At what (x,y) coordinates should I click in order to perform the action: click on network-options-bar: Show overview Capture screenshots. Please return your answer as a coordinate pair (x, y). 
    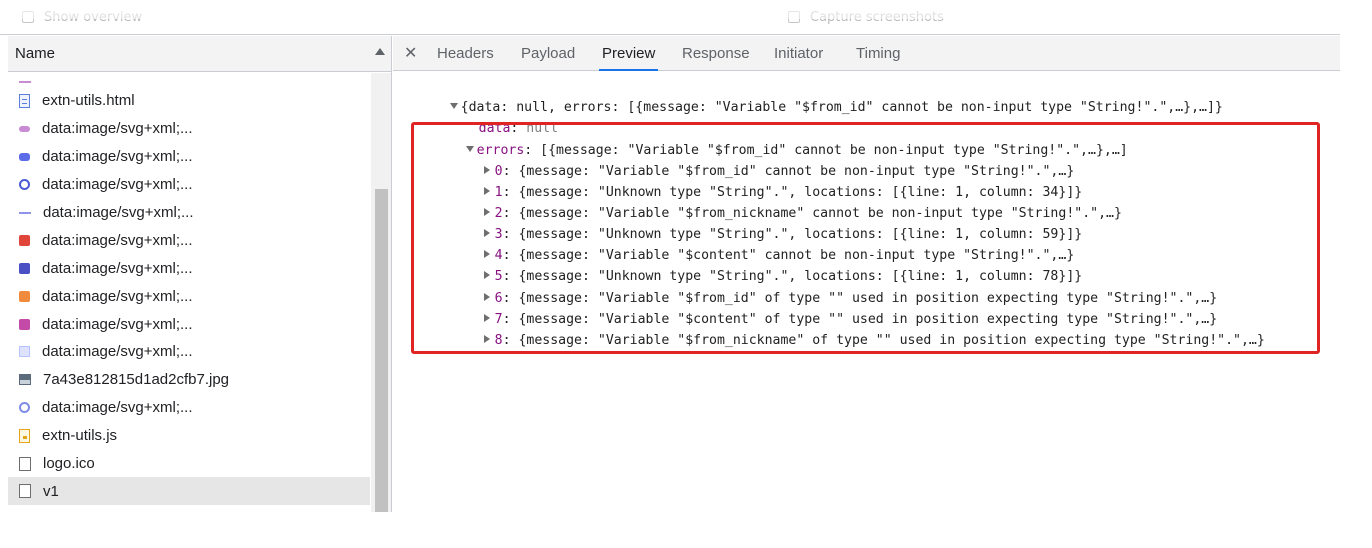
    Looking at the image, I should click on (686, 18).